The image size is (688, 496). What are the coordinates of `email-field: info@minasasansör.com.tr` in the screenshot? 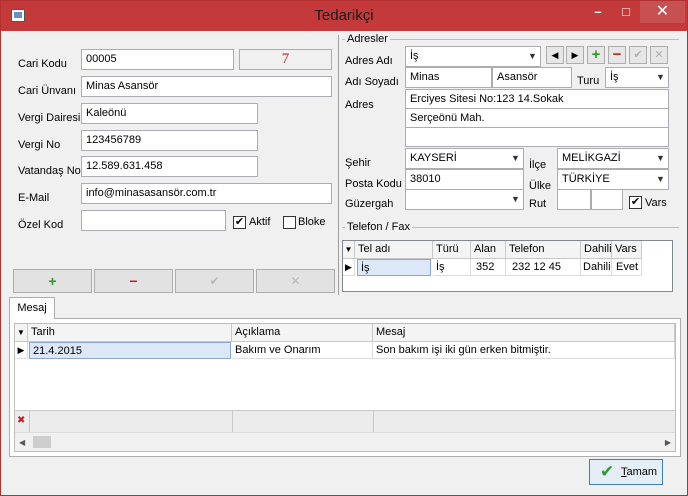 It's located at (206, 193).